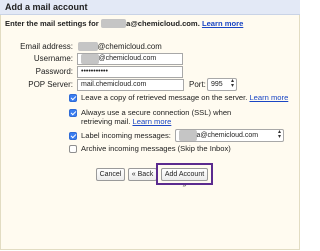  I want to click on instruction-email: a@chemicloud.com., so click(163, 23).